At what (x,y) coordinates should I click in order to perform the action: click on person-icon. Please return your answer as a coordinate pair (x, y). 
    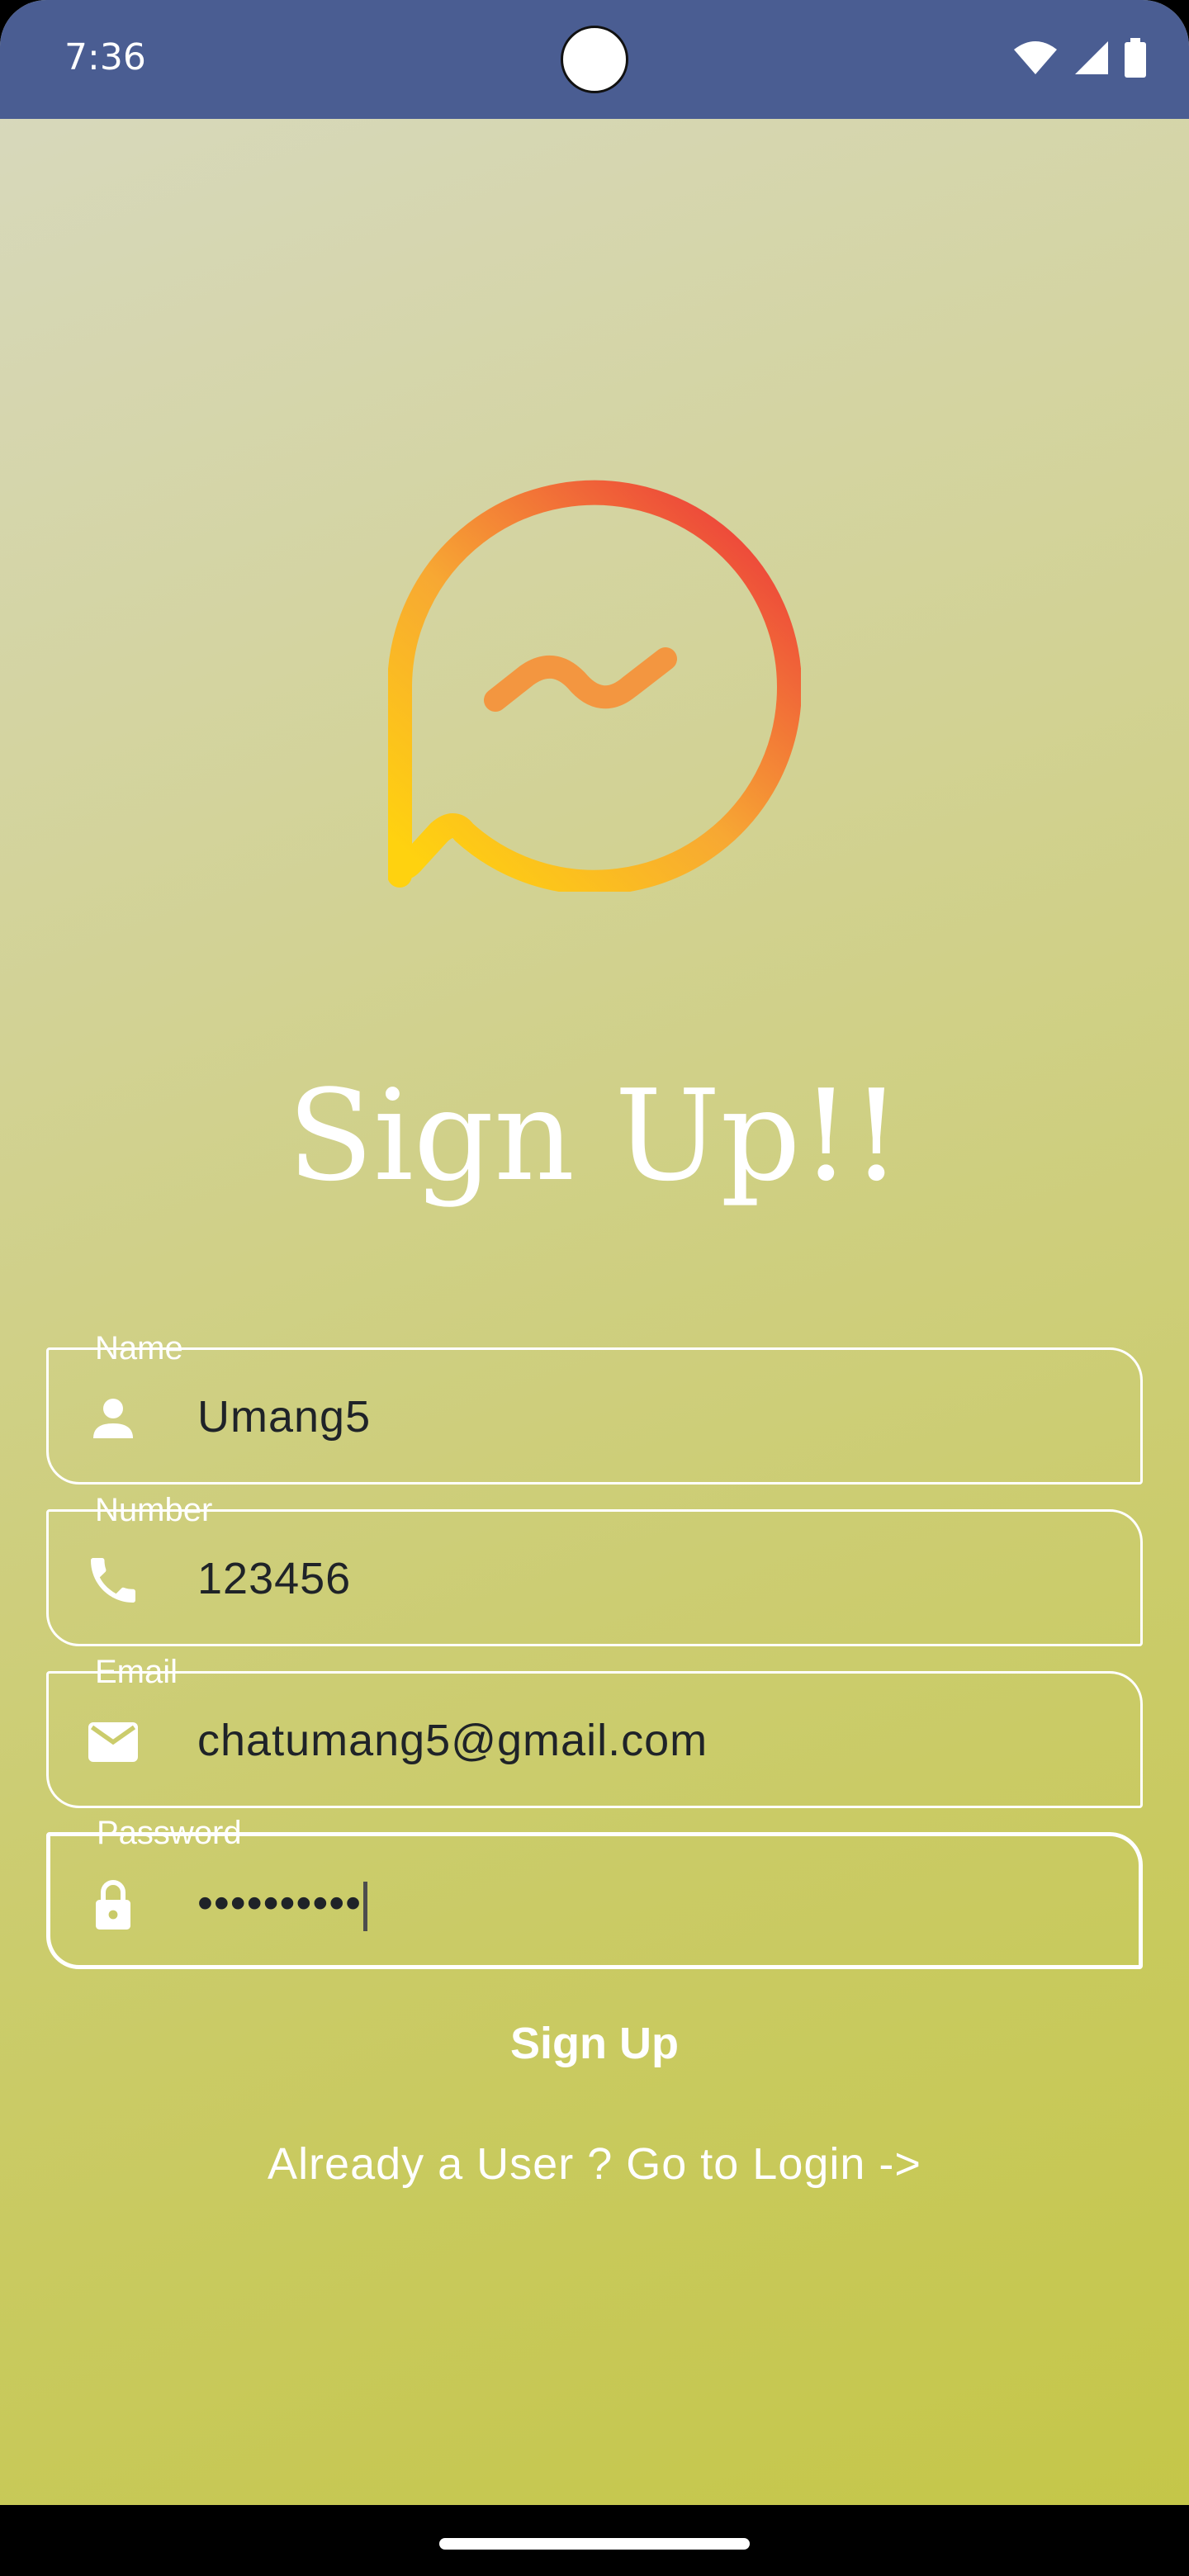
    Looking at the image, I should click on (113, 1418).